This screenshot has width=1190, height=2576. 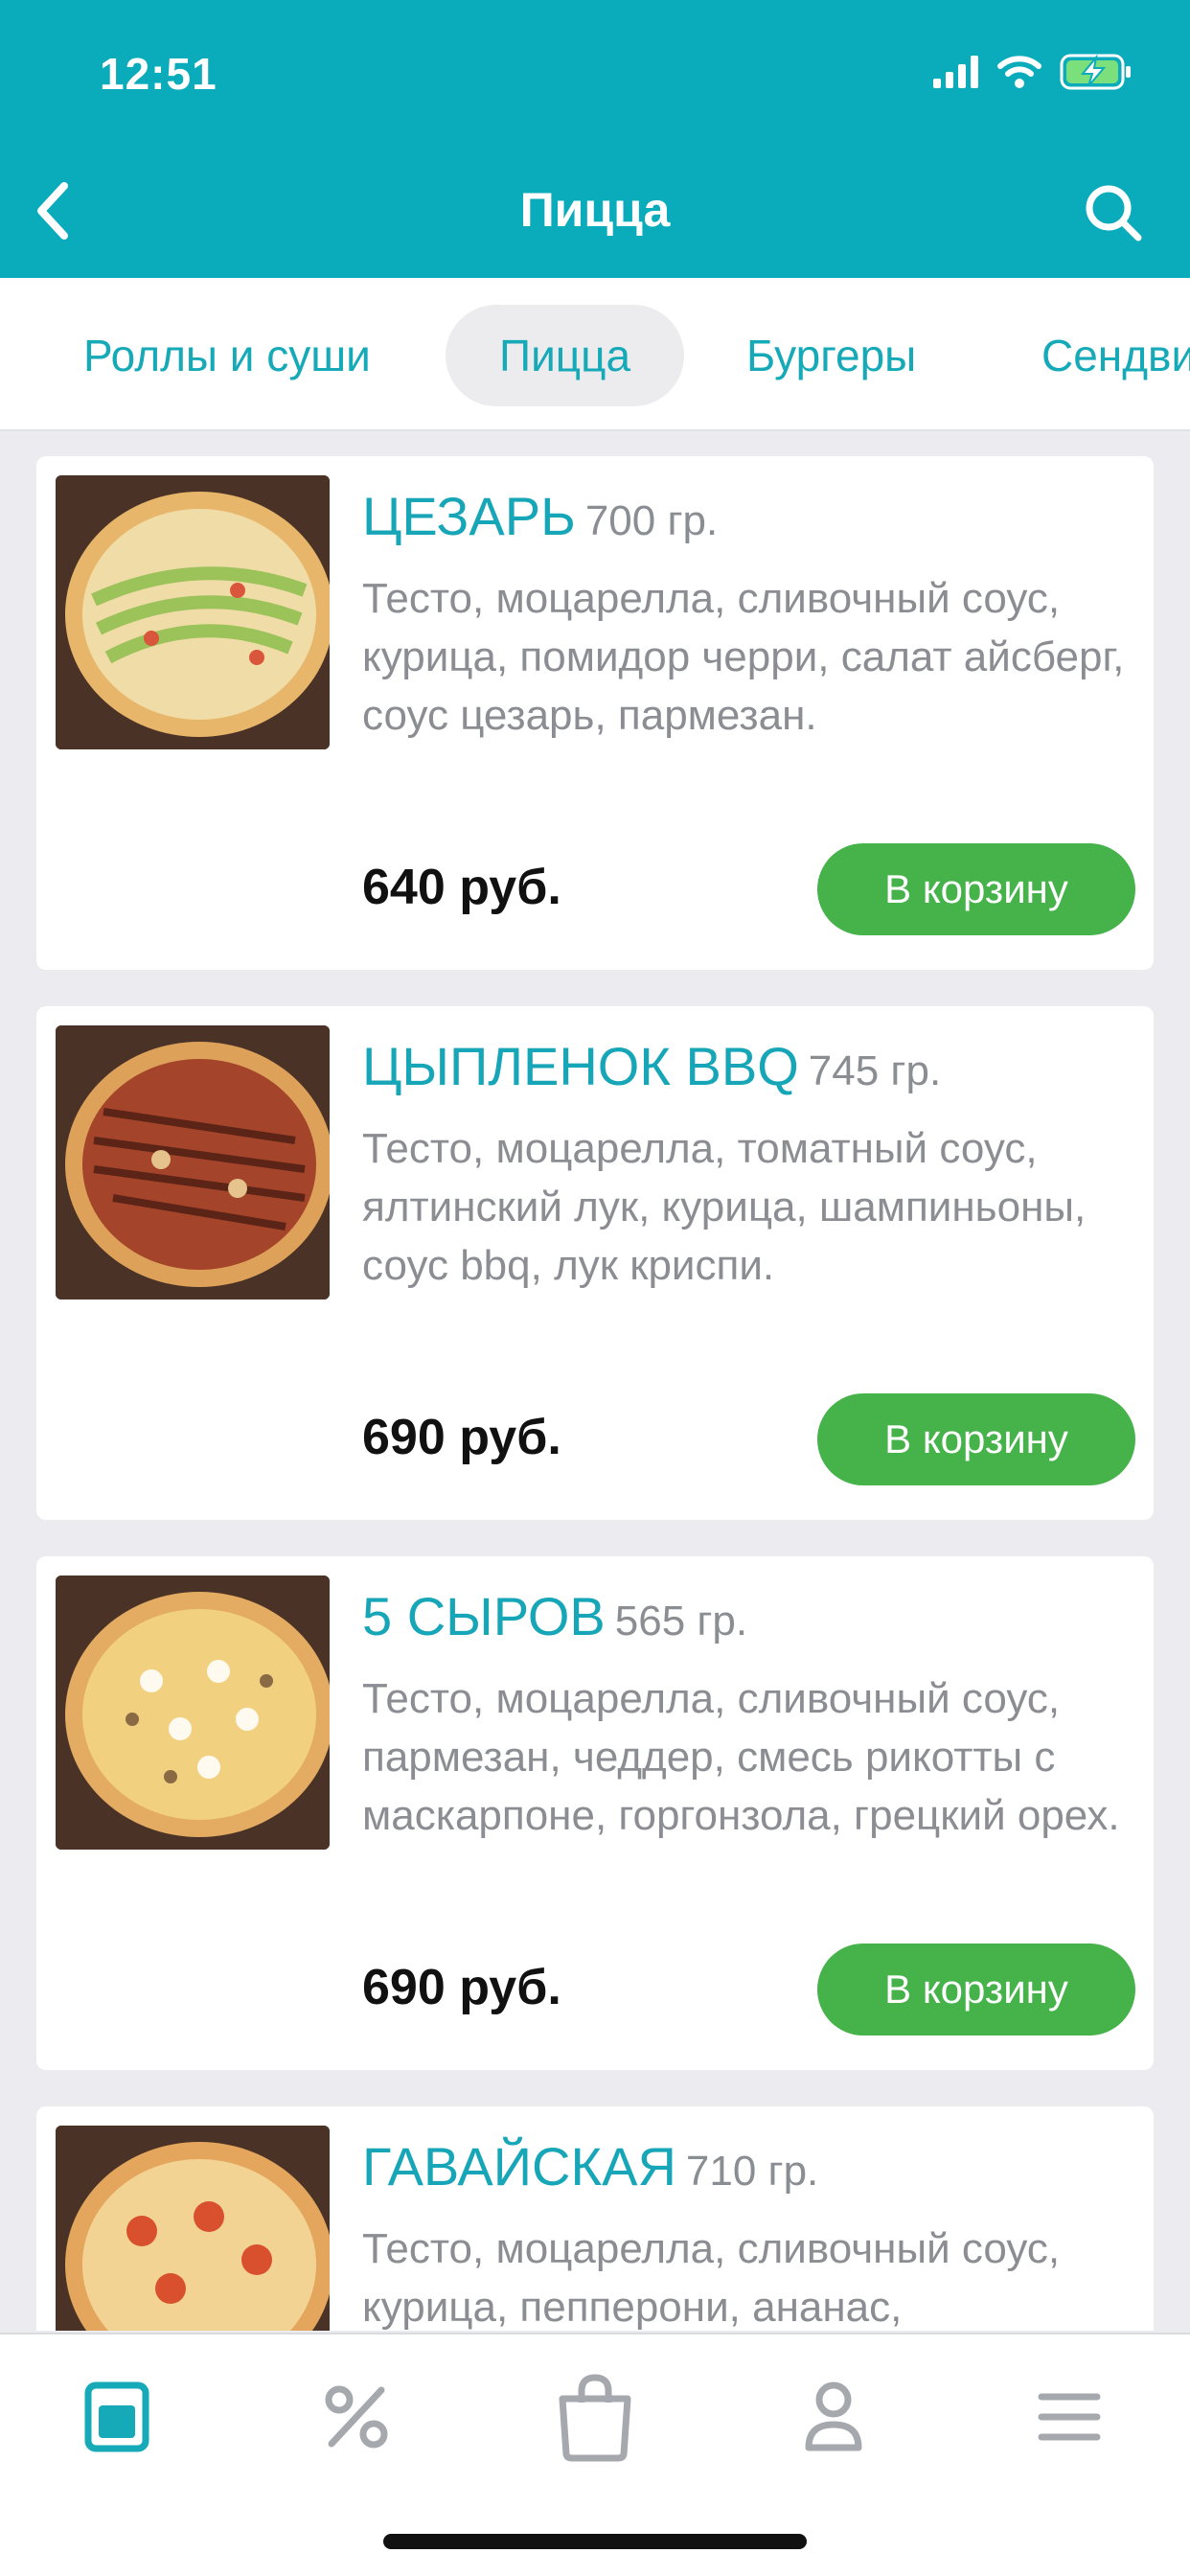 I want to click on product-price: 640 руб., so click(x=461, y=887).